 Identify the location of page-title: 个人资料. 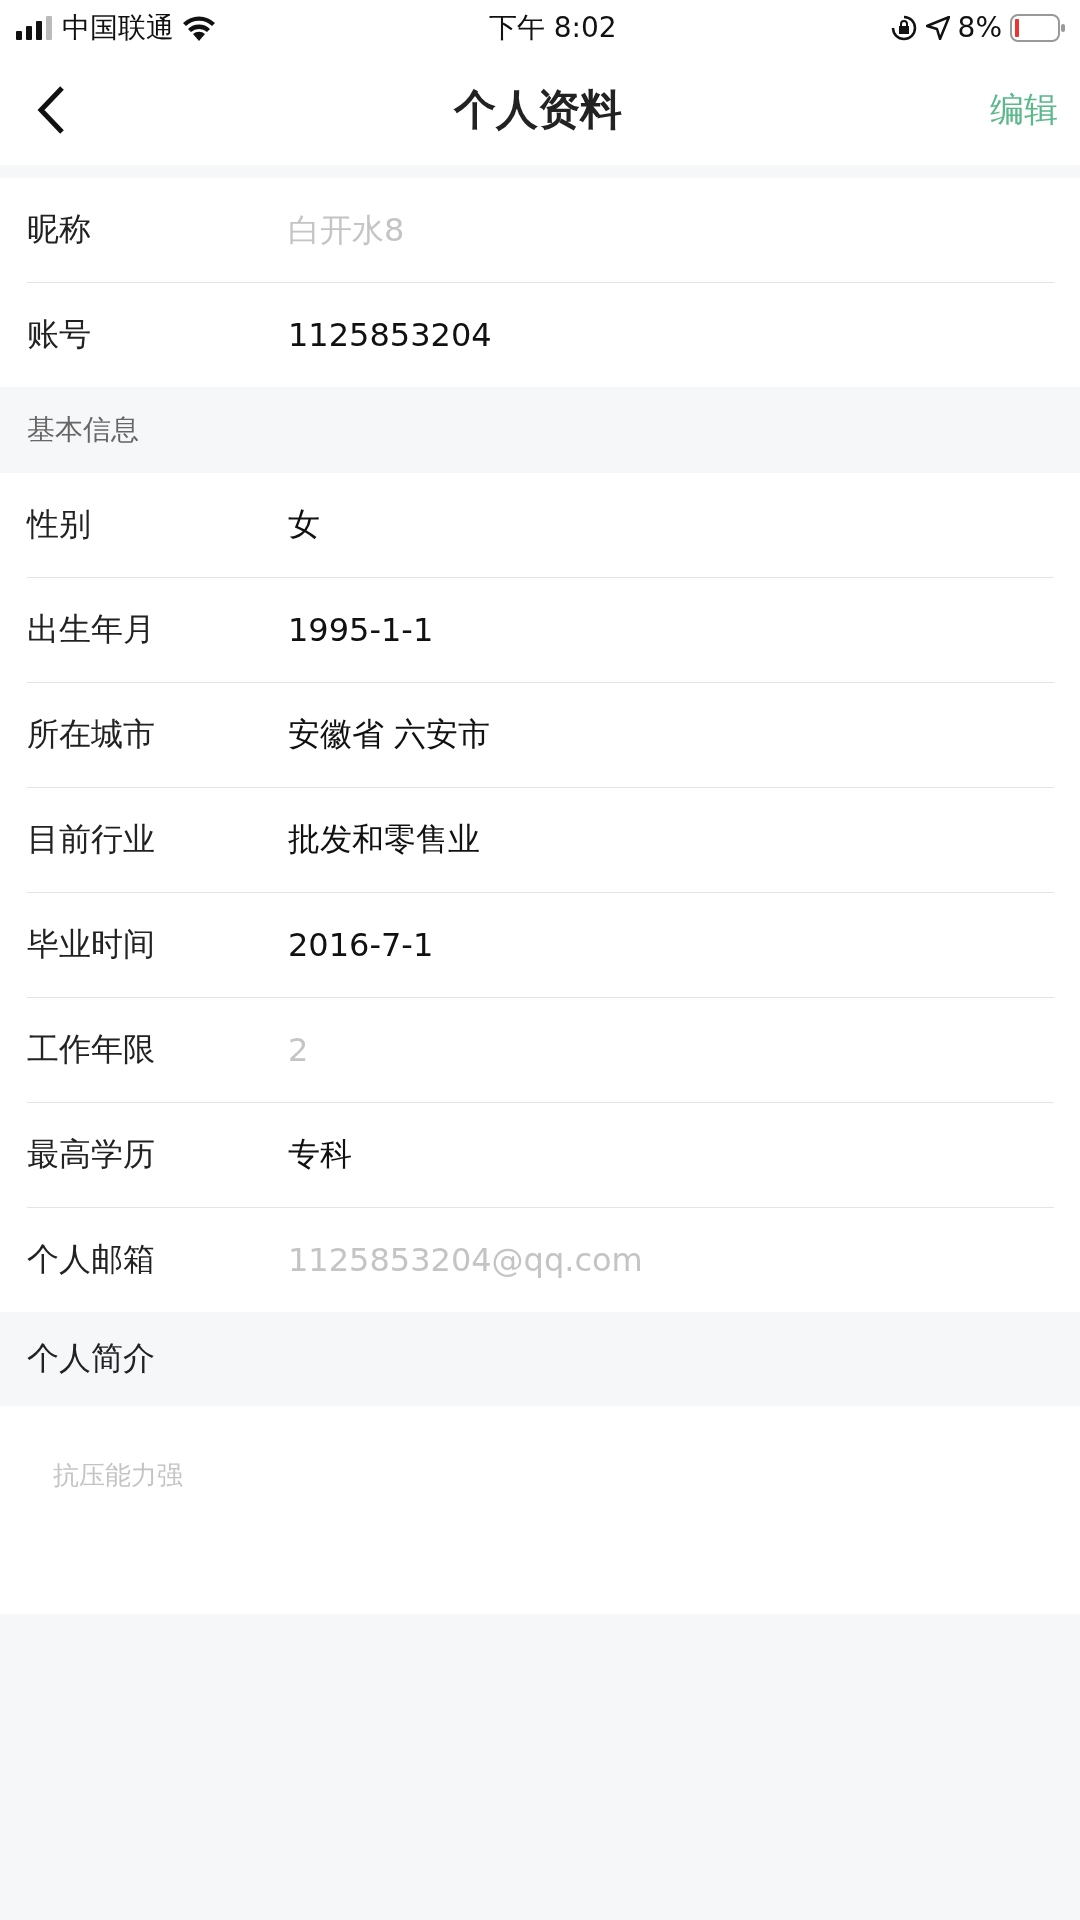
(538, 110).